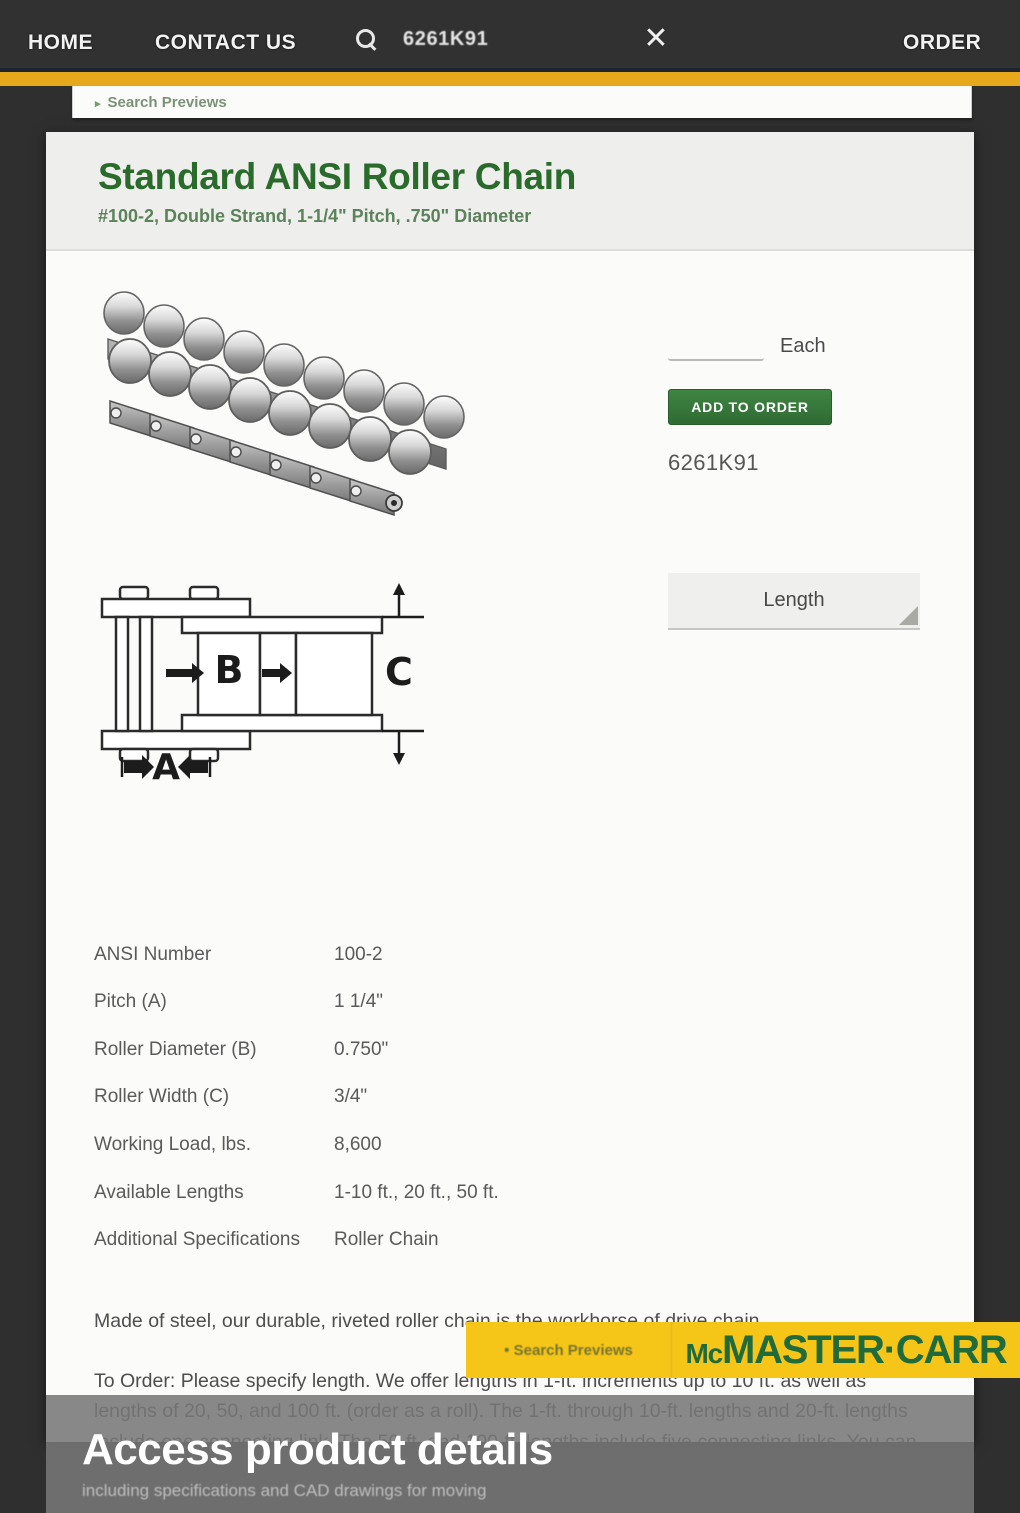 Image resolution: width=1020 pixels, height=1513 pixels. Describe the element at coordinates (399, 672) in the screenshot. I see `svg-text: C` at that location.